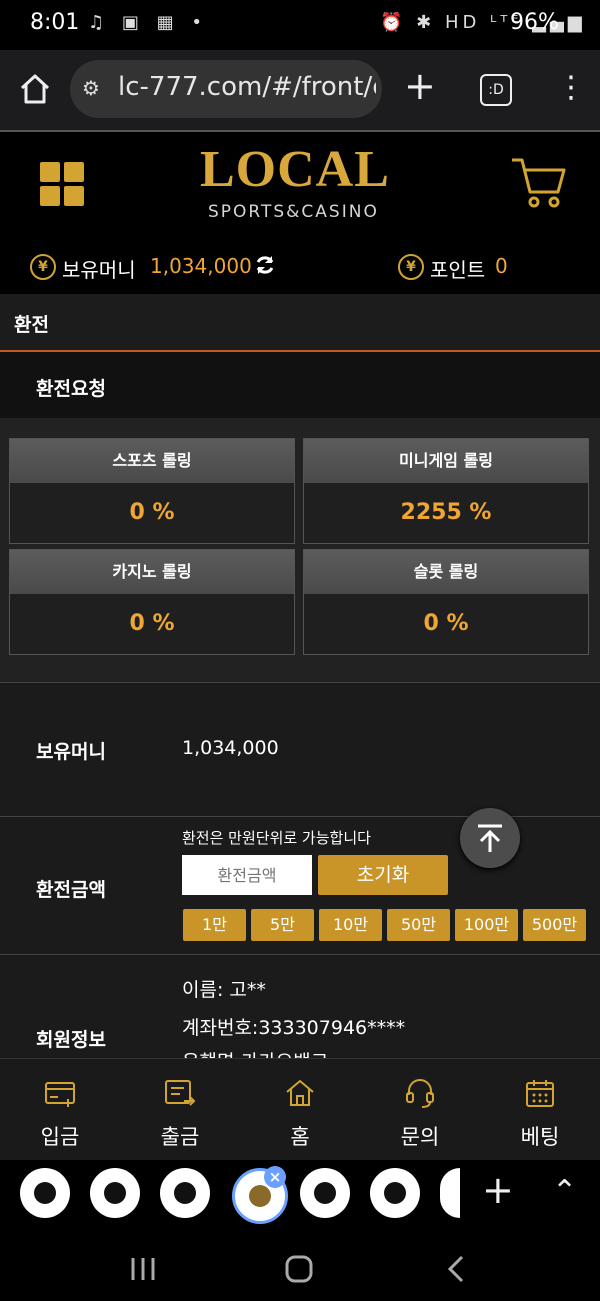 The width and height of the screenshot is (600, 1301). What do you see at coordinates (180, 1093) in the screenshot?
I see `withdraw-card-icon` at bounding box center [180, 1093].